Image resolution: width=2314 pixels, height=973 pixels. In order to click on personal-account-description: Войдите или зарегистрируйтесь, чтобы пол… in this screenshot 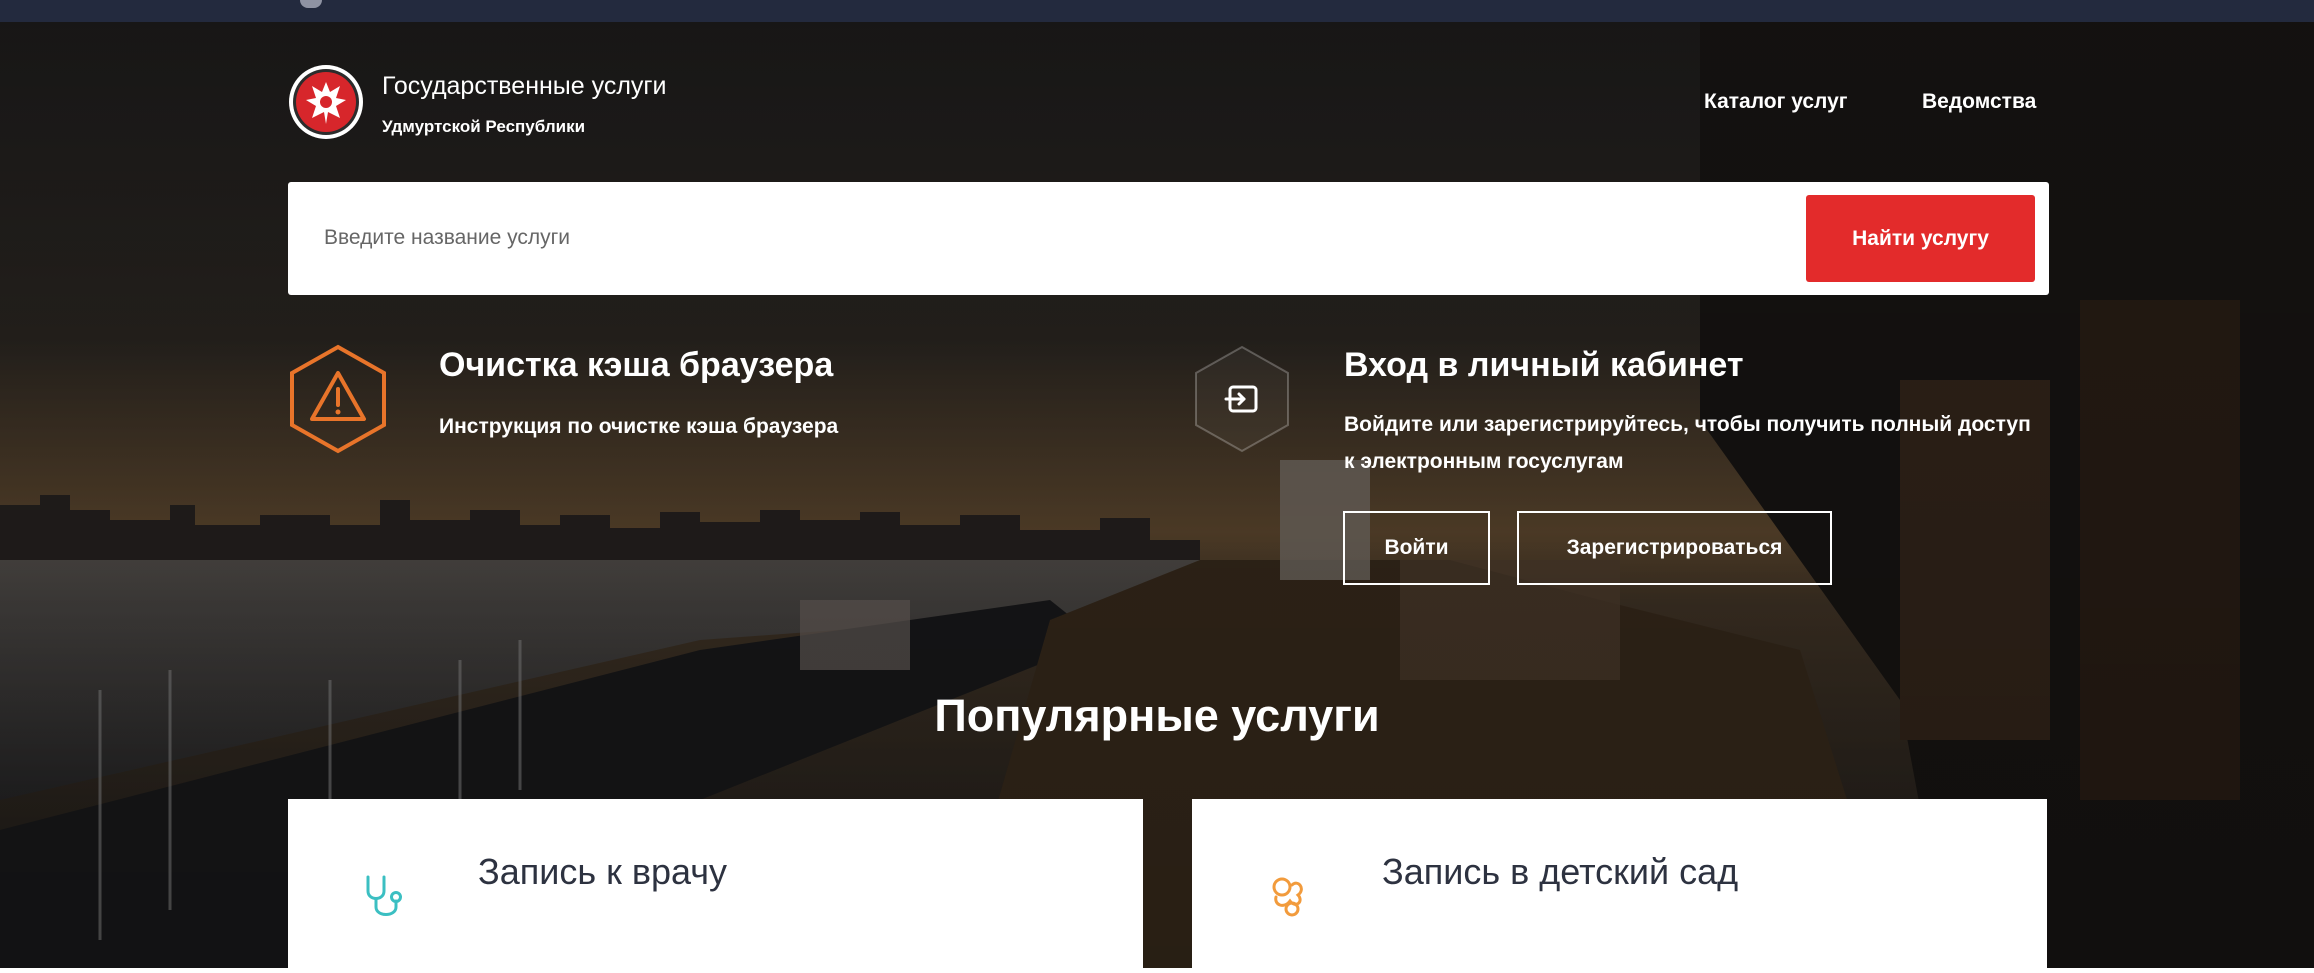, I will do `click(1687, 443)`.